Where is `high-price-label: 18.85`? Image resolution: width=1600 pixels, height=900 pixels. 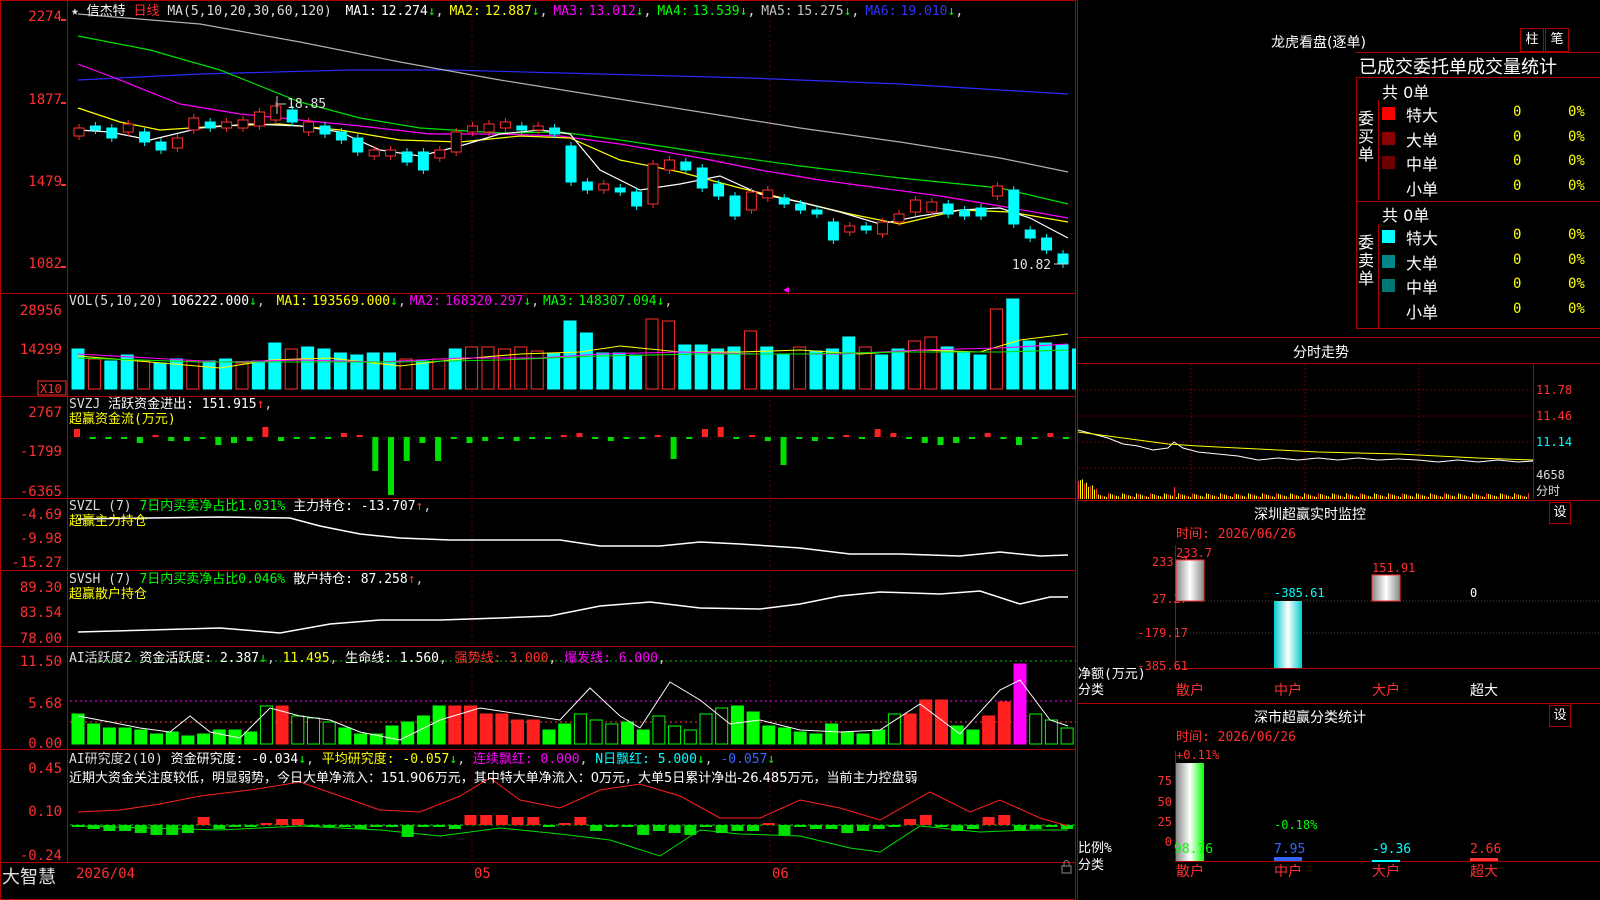
high-price-label: 18.85 is located at coordinates (306, 104).